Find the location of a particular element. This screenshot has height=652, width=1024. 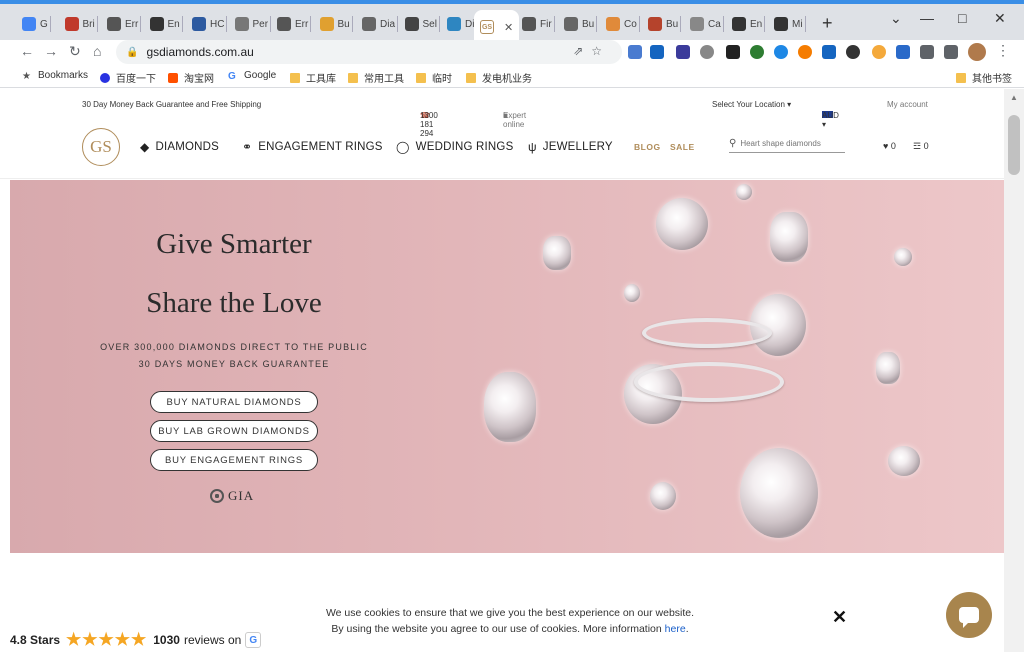

nav-blog: BLOG is located at coordinates (647, 147).